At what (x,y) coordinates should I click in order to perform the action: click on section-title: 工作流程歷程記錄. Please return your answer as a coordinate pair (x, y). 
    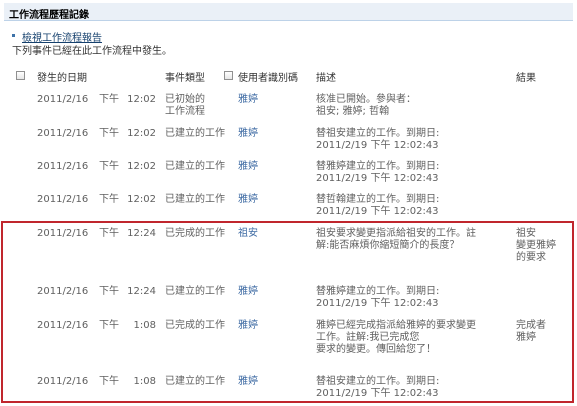
    Looking at the image, I should click on (49, 15).